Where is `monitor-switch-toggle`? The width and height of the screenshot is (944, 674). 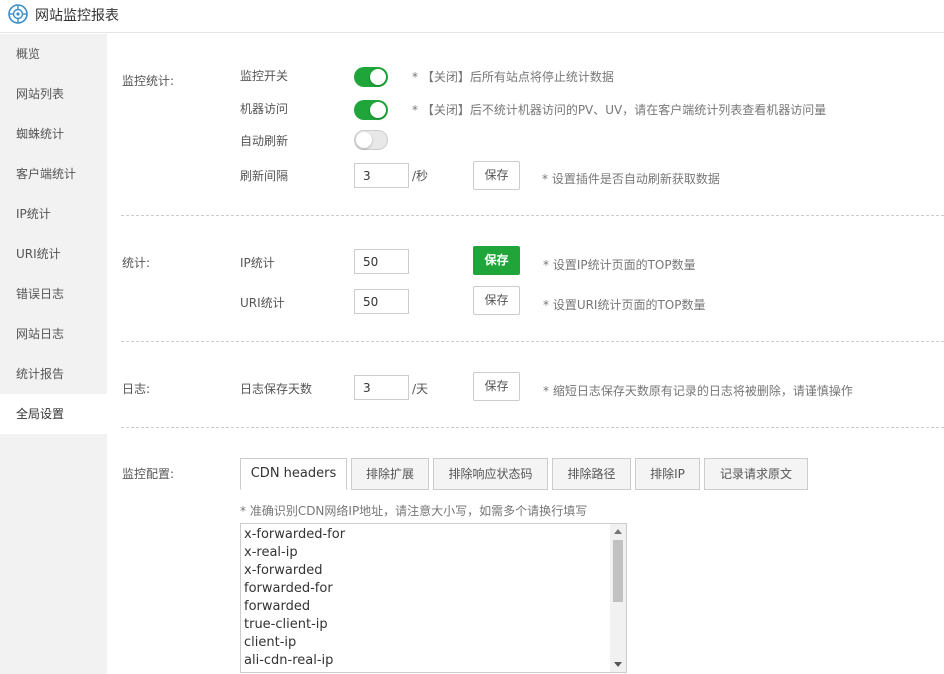 monitor-switch-toggle is located at coordinates (371, 77).